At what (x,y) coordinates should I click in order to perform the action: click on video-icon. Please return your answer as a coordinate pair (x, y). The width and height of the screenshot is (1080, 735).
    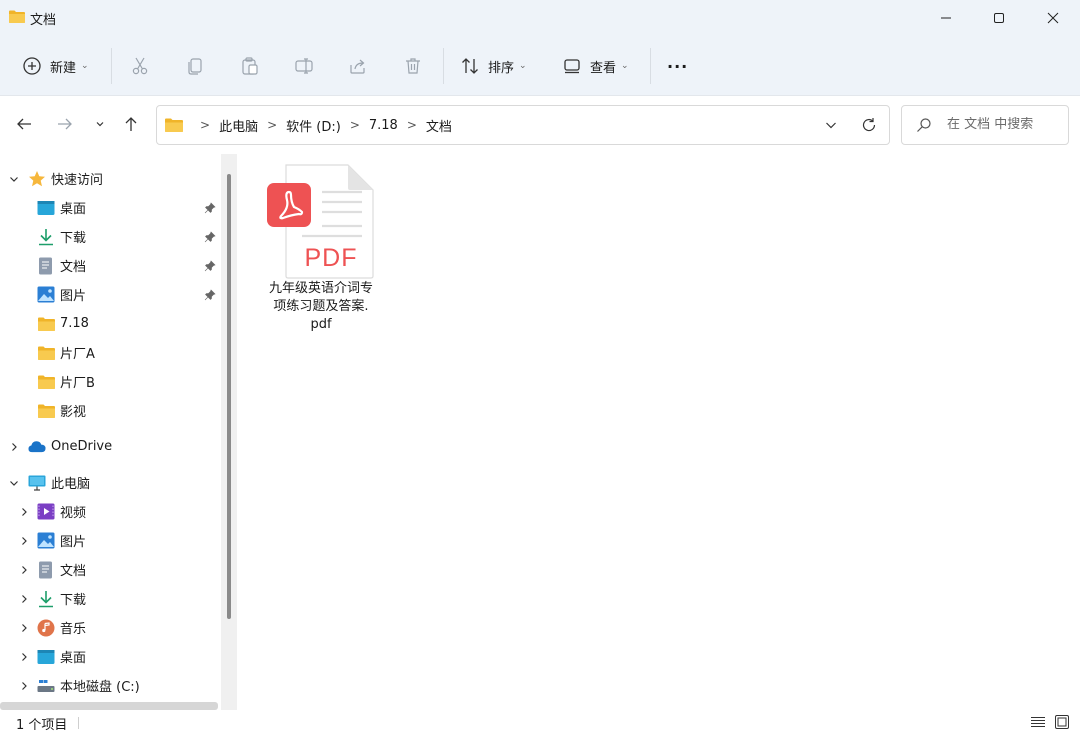
    Looking at the image, I should click on (46, 512).